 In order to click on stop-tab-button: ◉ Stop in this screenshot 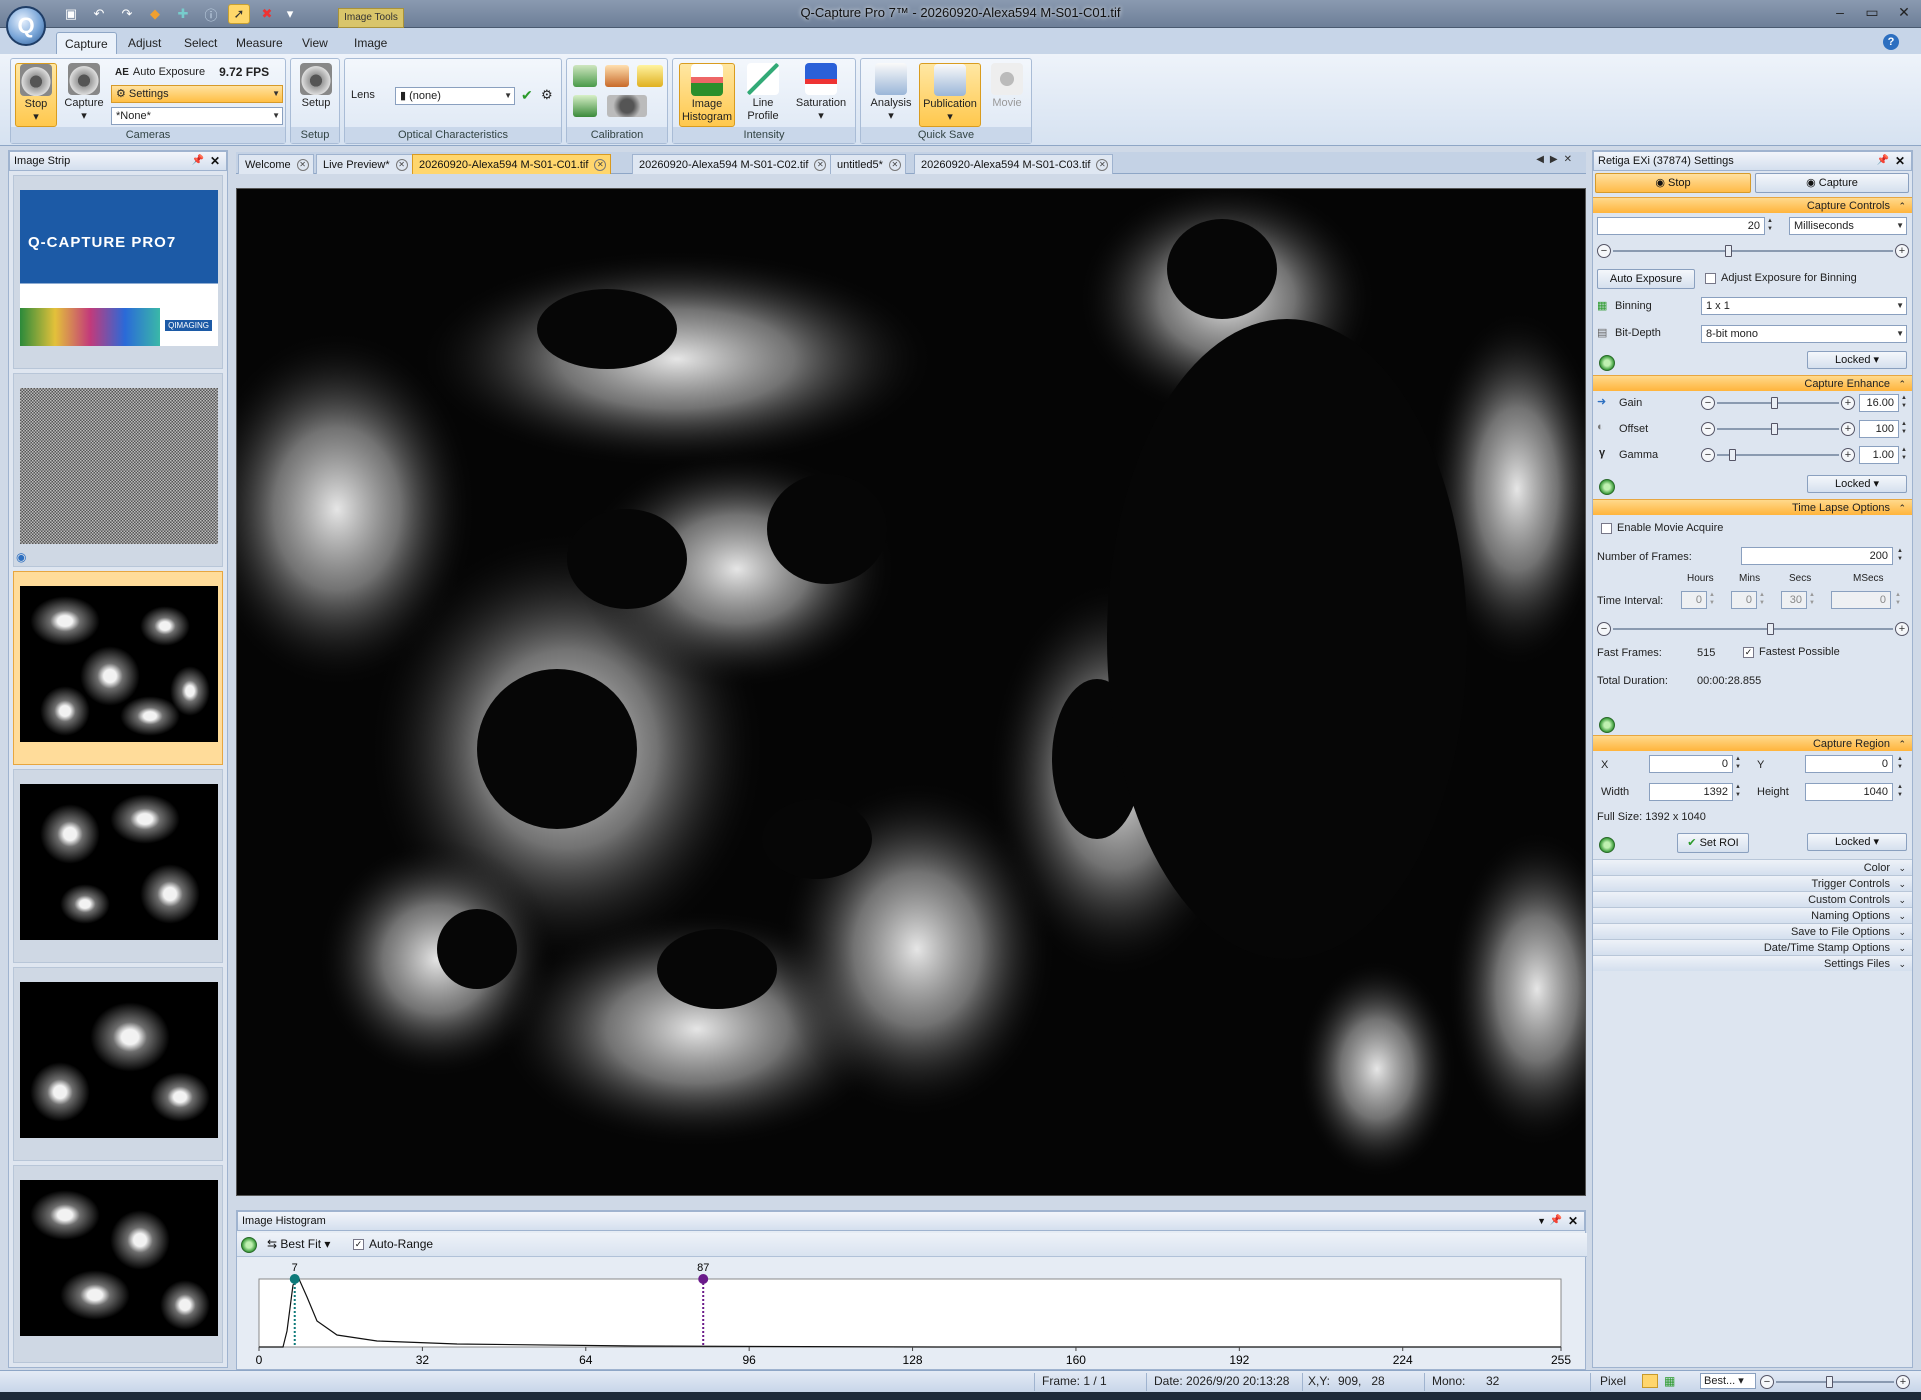, I will do `click(1673, 183)`.